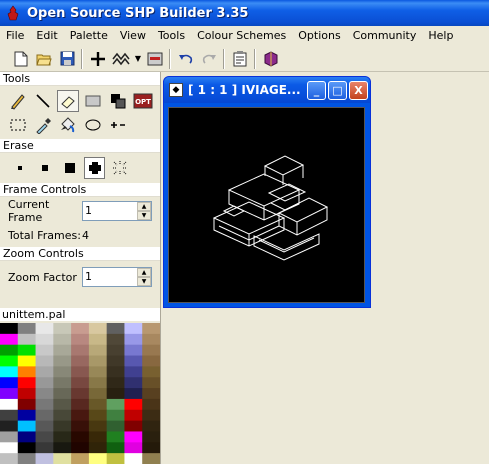  What do you see at coordinates (440, 35) in the screenshot?
I see `menu-help: Help` at bounding box center [440, 35].